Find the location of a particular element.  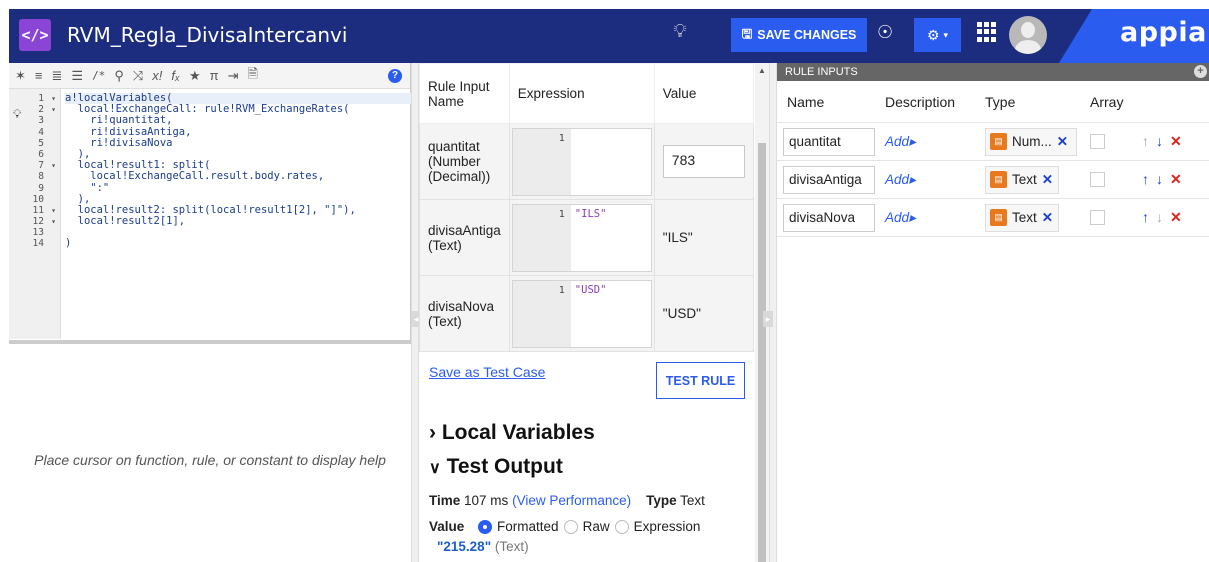

chevron-down-icon: ∨ is located at coordinates (435, 468).